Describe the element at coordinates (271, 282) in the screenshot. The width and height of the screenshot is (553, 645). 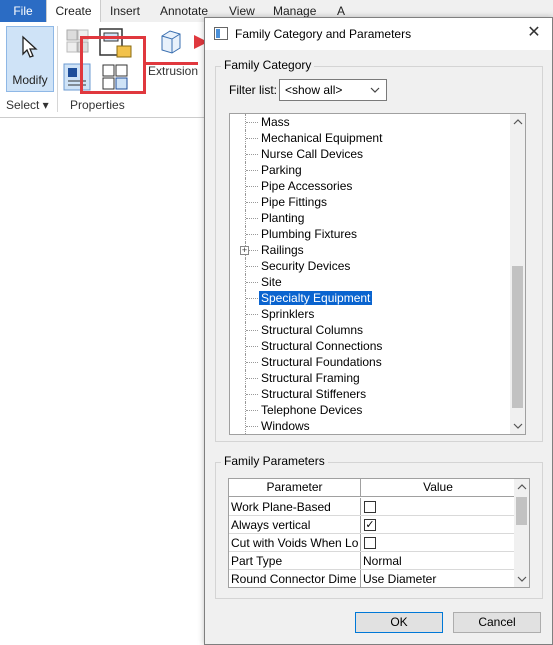
I see `category-label: Site` at that location.